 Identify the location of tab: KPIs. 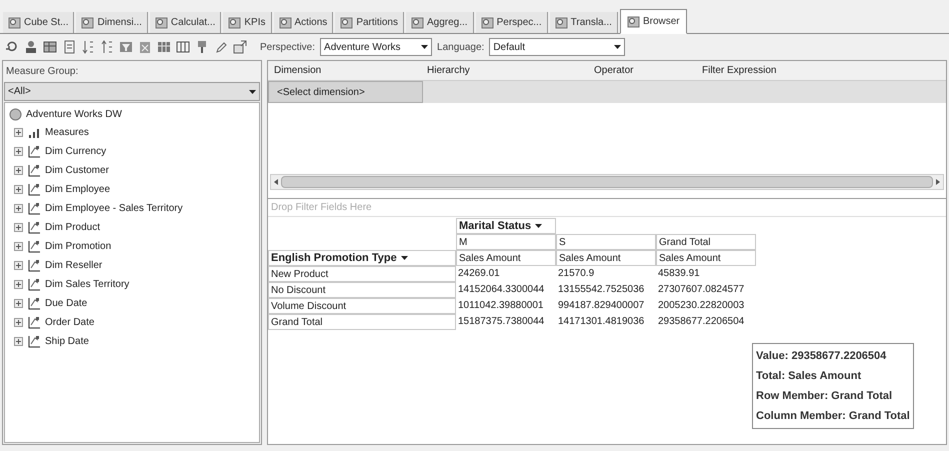
(247, 22).